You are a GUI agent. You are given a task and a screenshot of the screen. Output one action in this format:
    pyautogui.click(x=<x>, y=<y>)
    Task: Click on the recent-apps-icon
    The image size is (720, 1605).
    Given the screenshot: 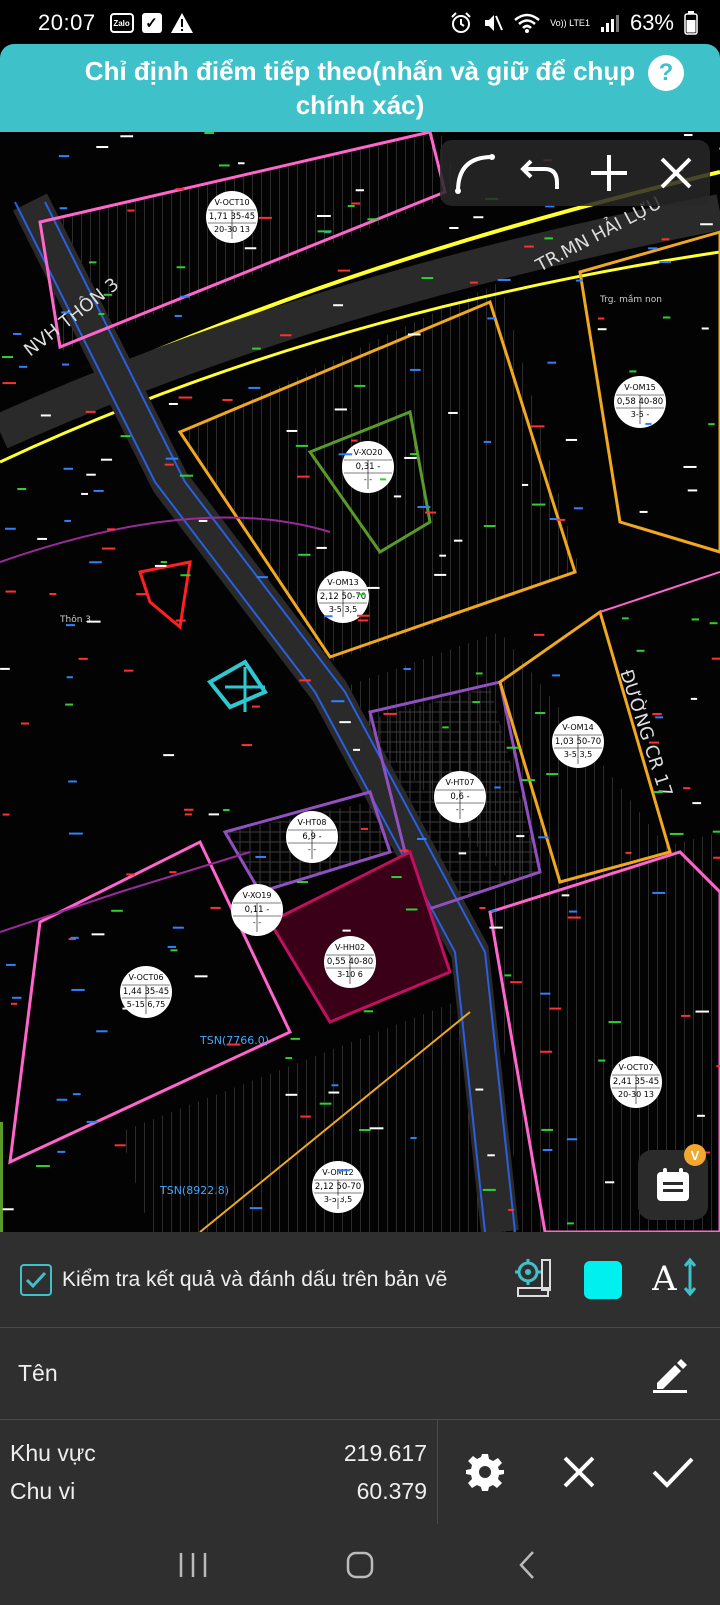 What is the action you would take?
    pyautogui.click(x=193, y=1565)
    